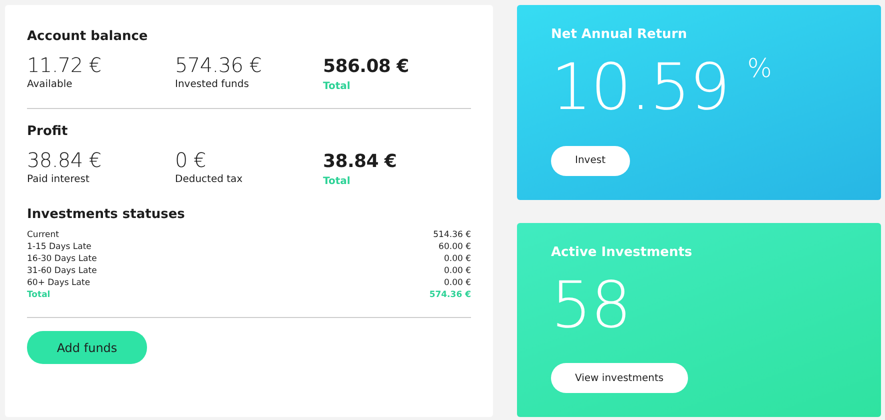  Describe the element at coordinates (64, 160) in the screenshot. I see `amount: 38.84 €` at that location.